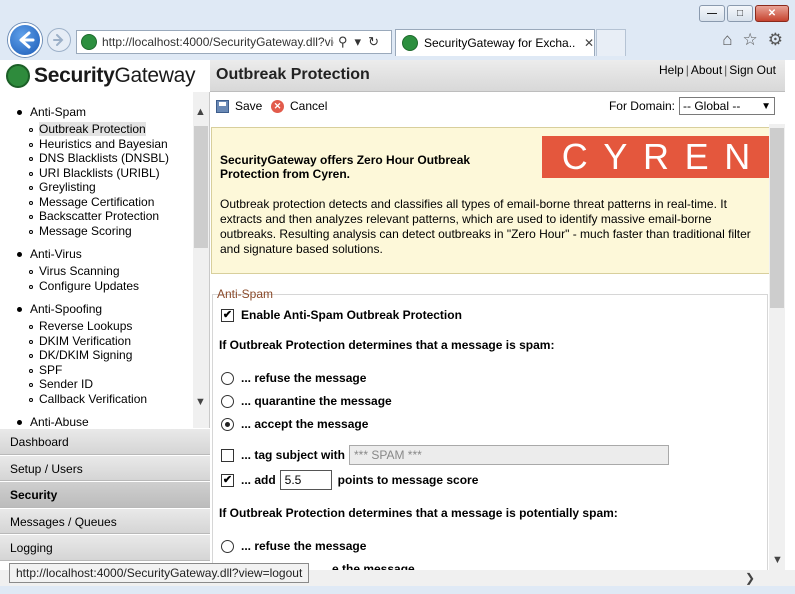 This screenshot has height=594, width=795. What do you see at coordinates (105, 494) in the screenshot?
I see `nav-tab-security: Security` at bounding box center [105, 494].